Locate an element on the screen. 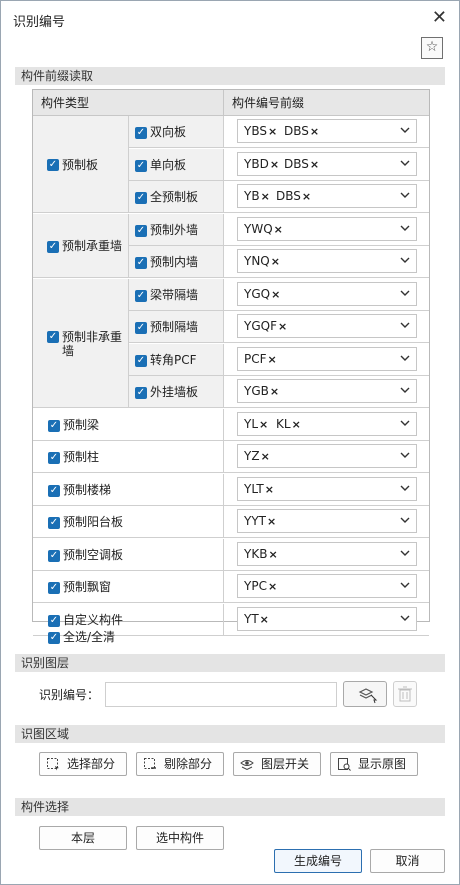 This screenshot has width=460, height=885. category-checkbox: ✓ 预制承重墙 is located at coordinates (84, 246).